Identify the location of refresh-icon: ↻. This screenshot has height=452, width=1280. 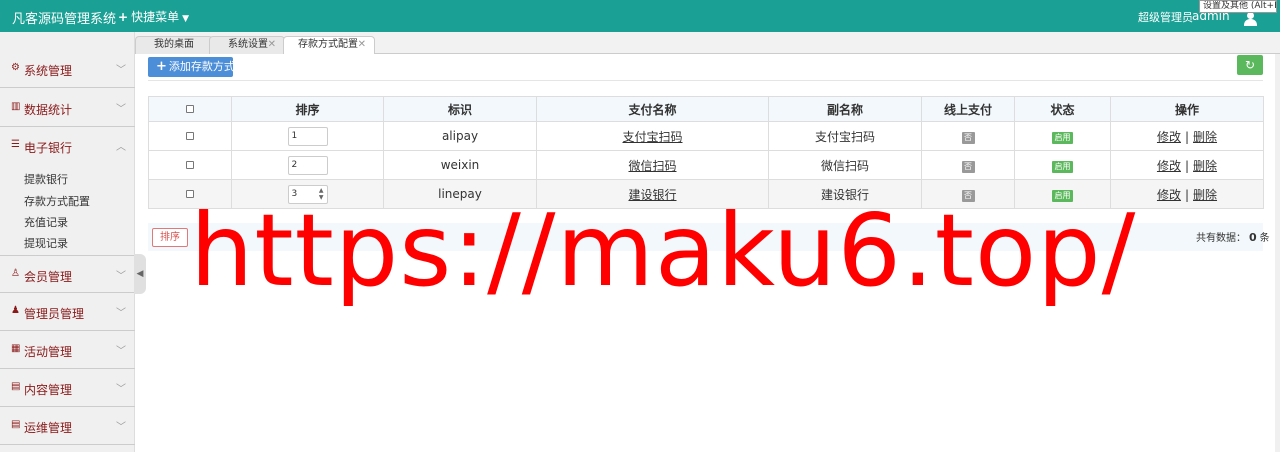
(1250, 65).